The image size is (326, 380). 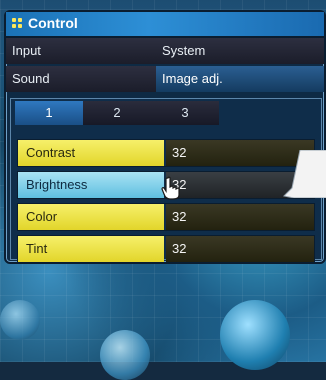 I want to click on tab-2: 2, so click(x=117, y=113).